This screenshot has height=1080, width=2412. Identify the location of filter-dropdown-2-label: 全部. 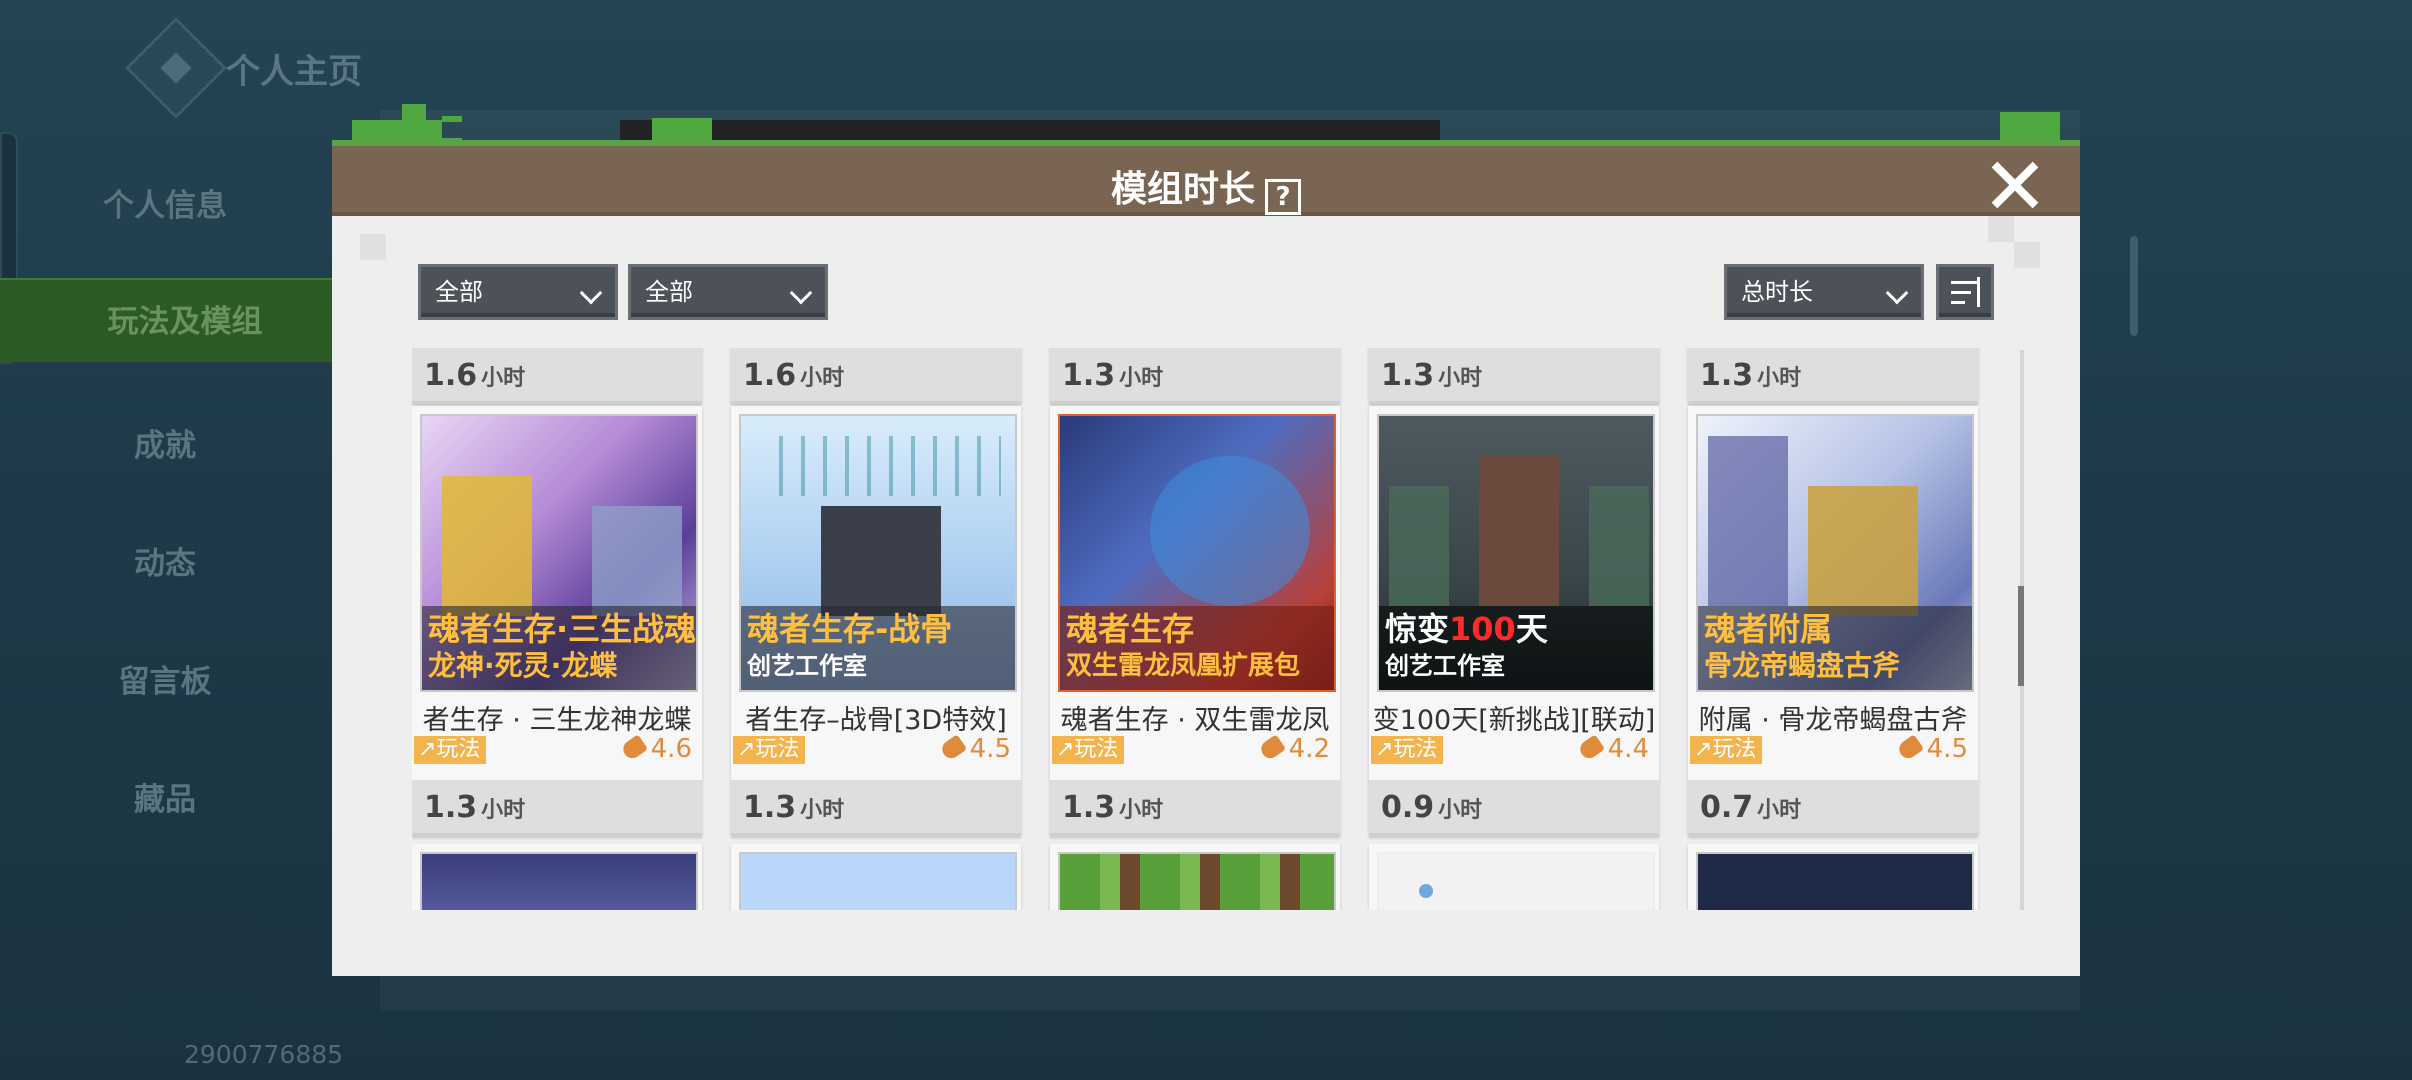
(669, 292).